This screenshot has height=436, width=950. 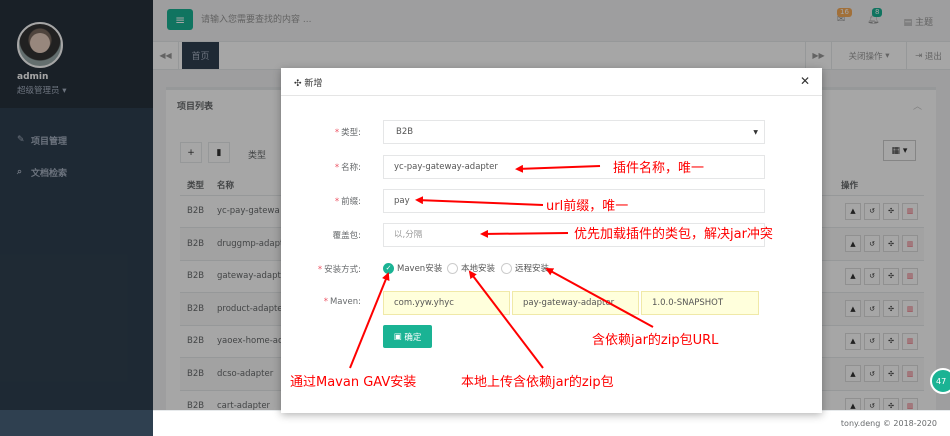 I want to click on name-label: * 名称:, so click(x=347, y=168).